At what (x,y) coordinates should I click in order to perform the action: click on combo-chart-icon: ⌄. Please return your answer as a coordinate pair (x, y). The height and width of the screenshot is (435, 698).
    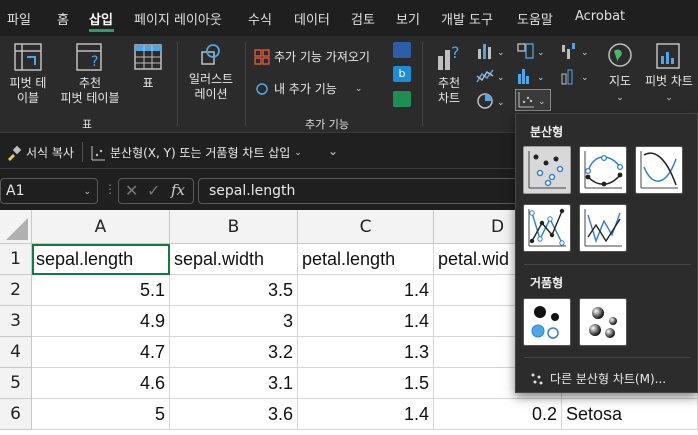
    Looking at the image, I should click on (575, 77).